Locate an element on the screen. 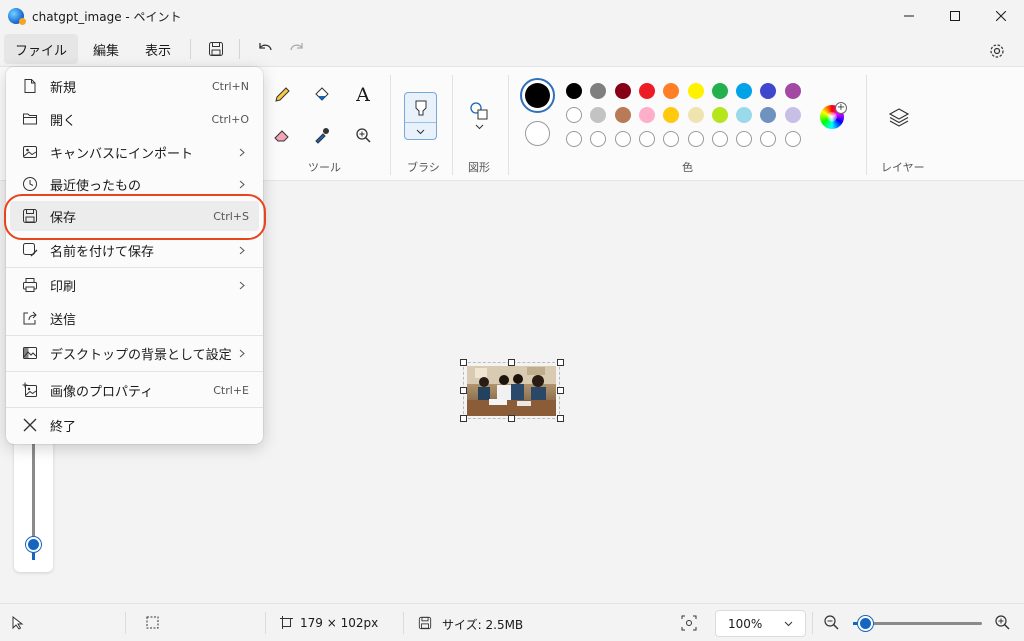 The width and height of the screenshot is (1024, 641). resize-handle-top-right is located at coordinates (560, 362).